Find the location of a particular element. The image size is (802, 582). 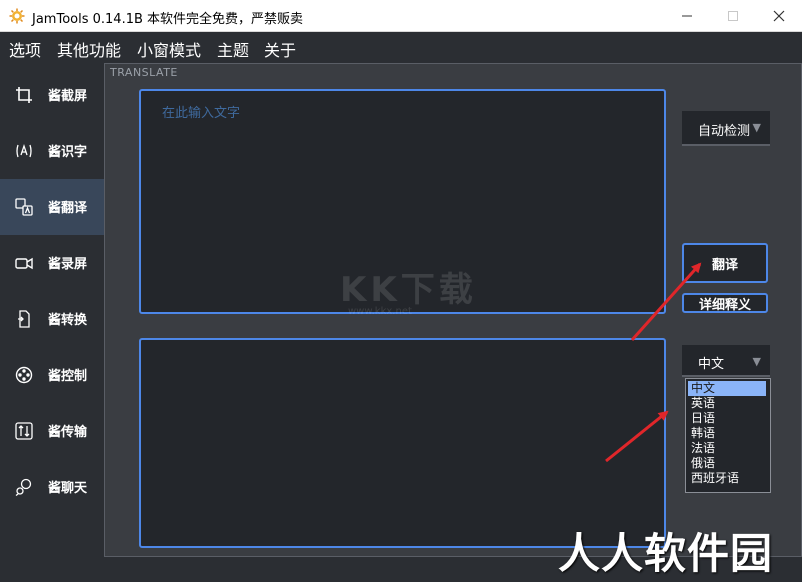

sidebar-item-transfer: 酱传输 is located at coordinates (52, 431).